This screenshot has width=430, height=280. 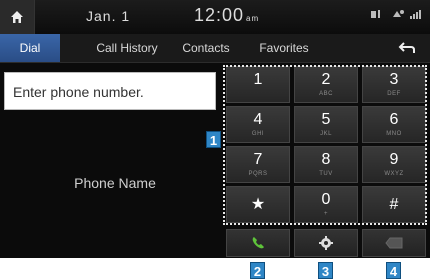 I want to click on backspace-button, so click(x=394, y=243).